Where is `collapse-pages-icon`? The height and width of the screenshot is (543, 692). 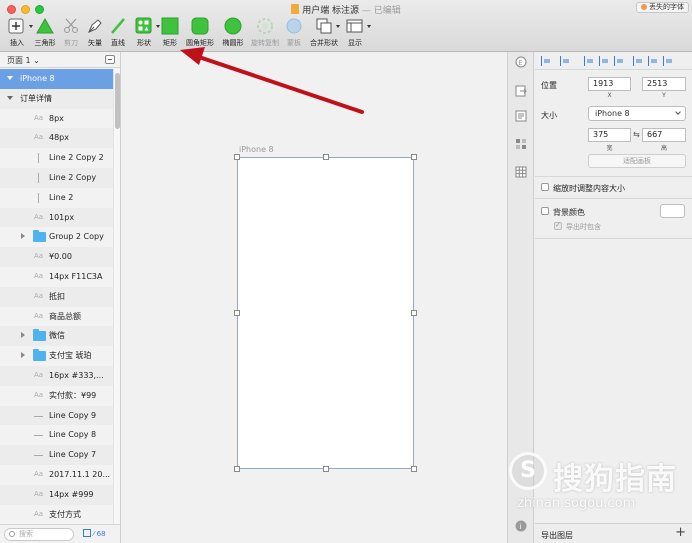 collapse-pages-icon is located at coordinates (110, 59).